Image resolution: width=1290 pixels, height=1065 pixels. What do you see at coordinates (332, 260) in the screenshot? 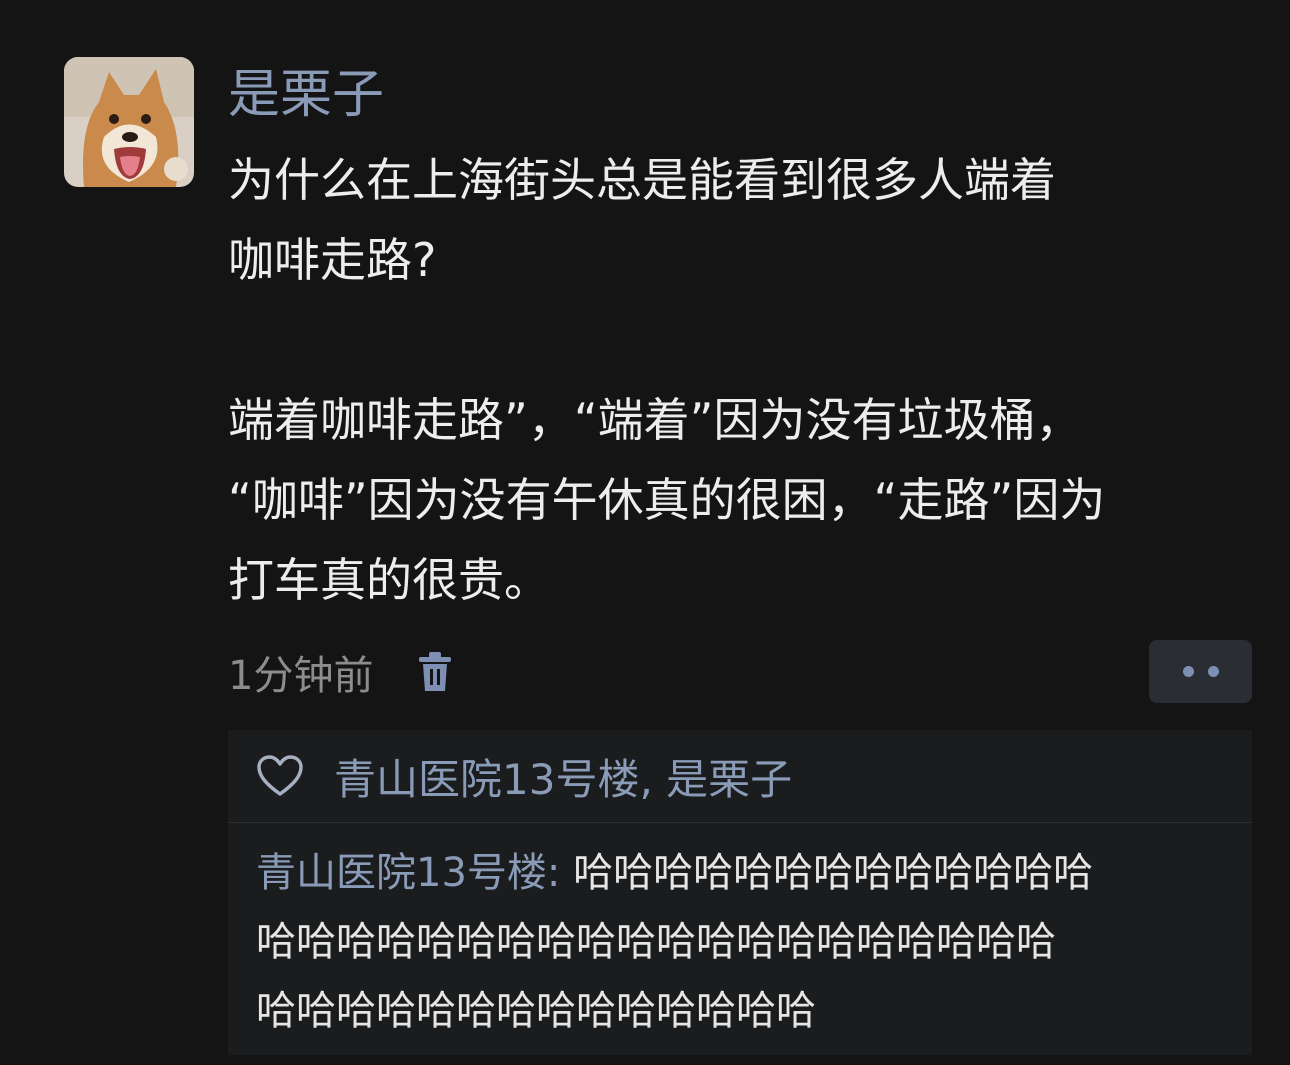
I see `post-question-line: 咖啡走路?` at bounding box center [332, 260].